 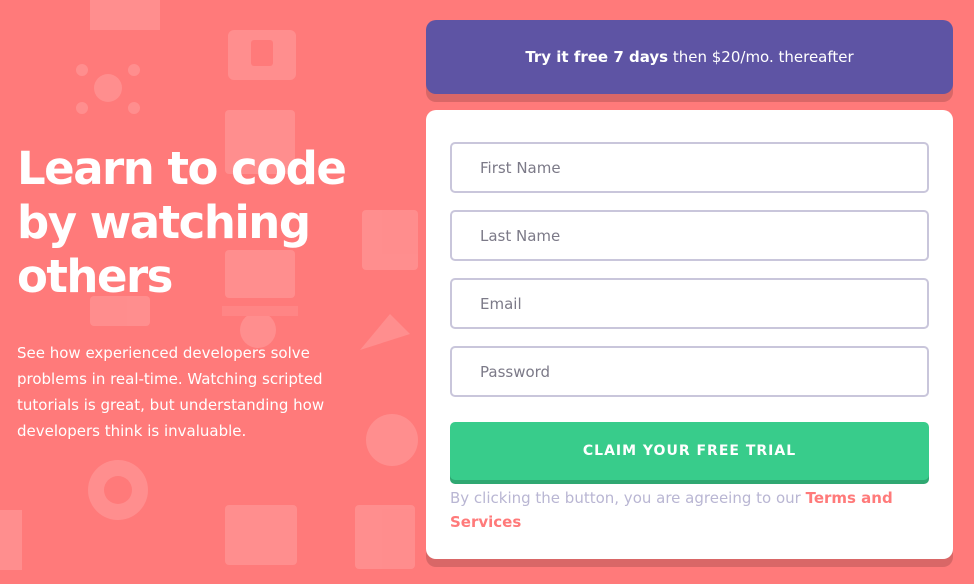 What do you see at coordinates (689, 371) in the screenshot?
I see `password-input` at bounding box center [689, 371].